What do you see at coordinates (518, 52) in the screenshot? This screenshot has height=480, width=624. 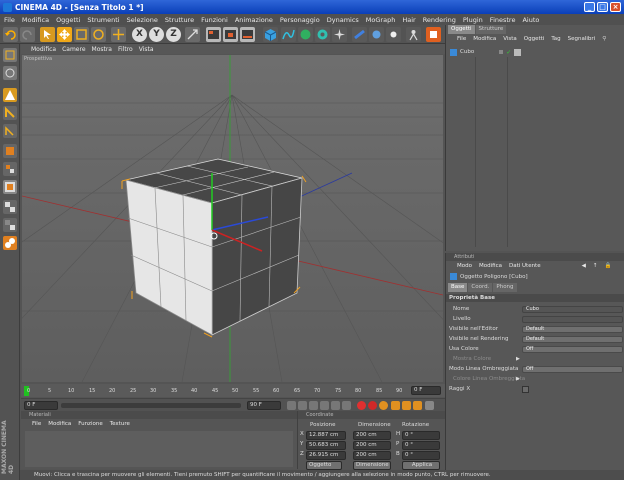 I see `phong-tag-icon` at bounding box center [518, 52].